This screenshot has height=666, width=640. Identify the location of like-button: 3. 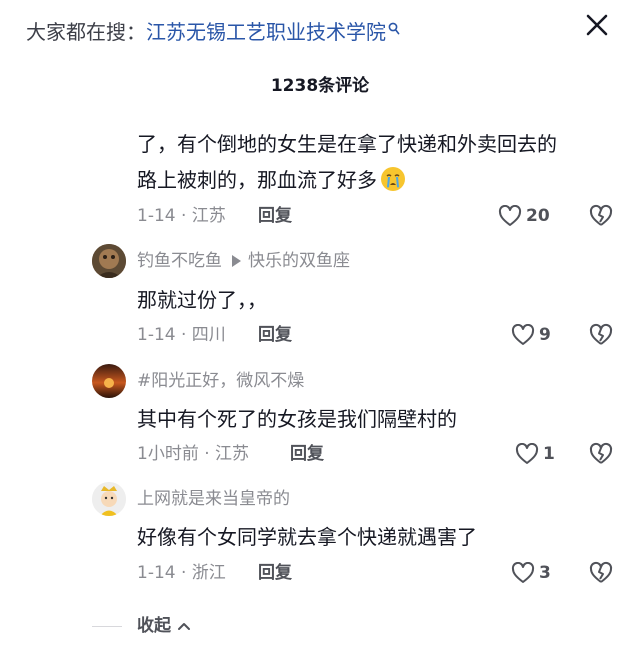
(531, 573).